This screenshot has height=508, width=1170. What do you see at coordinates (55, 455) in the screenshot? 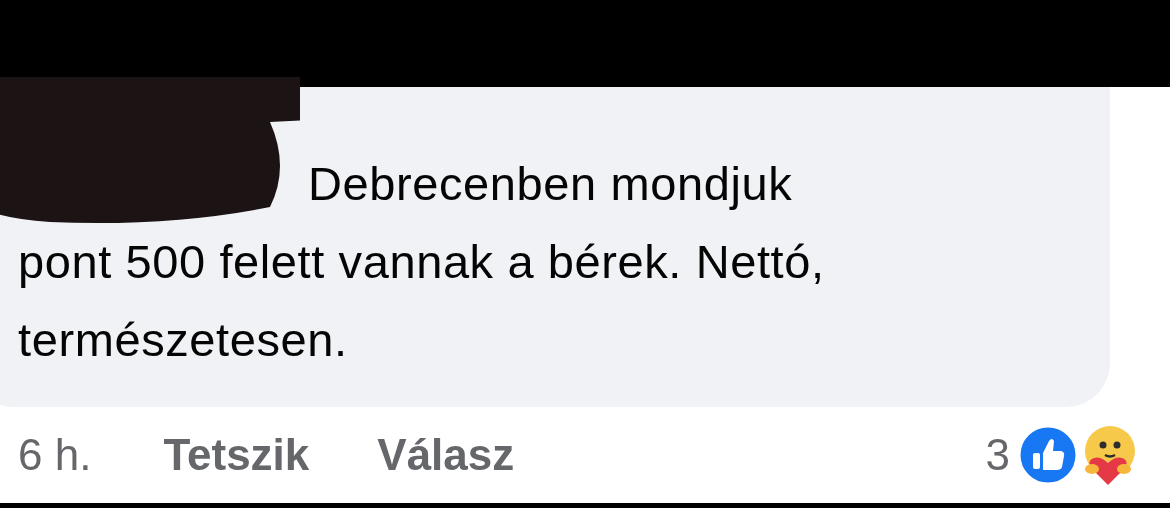
I see `timestamp: 6 h.` at bounding box center [55, 455].